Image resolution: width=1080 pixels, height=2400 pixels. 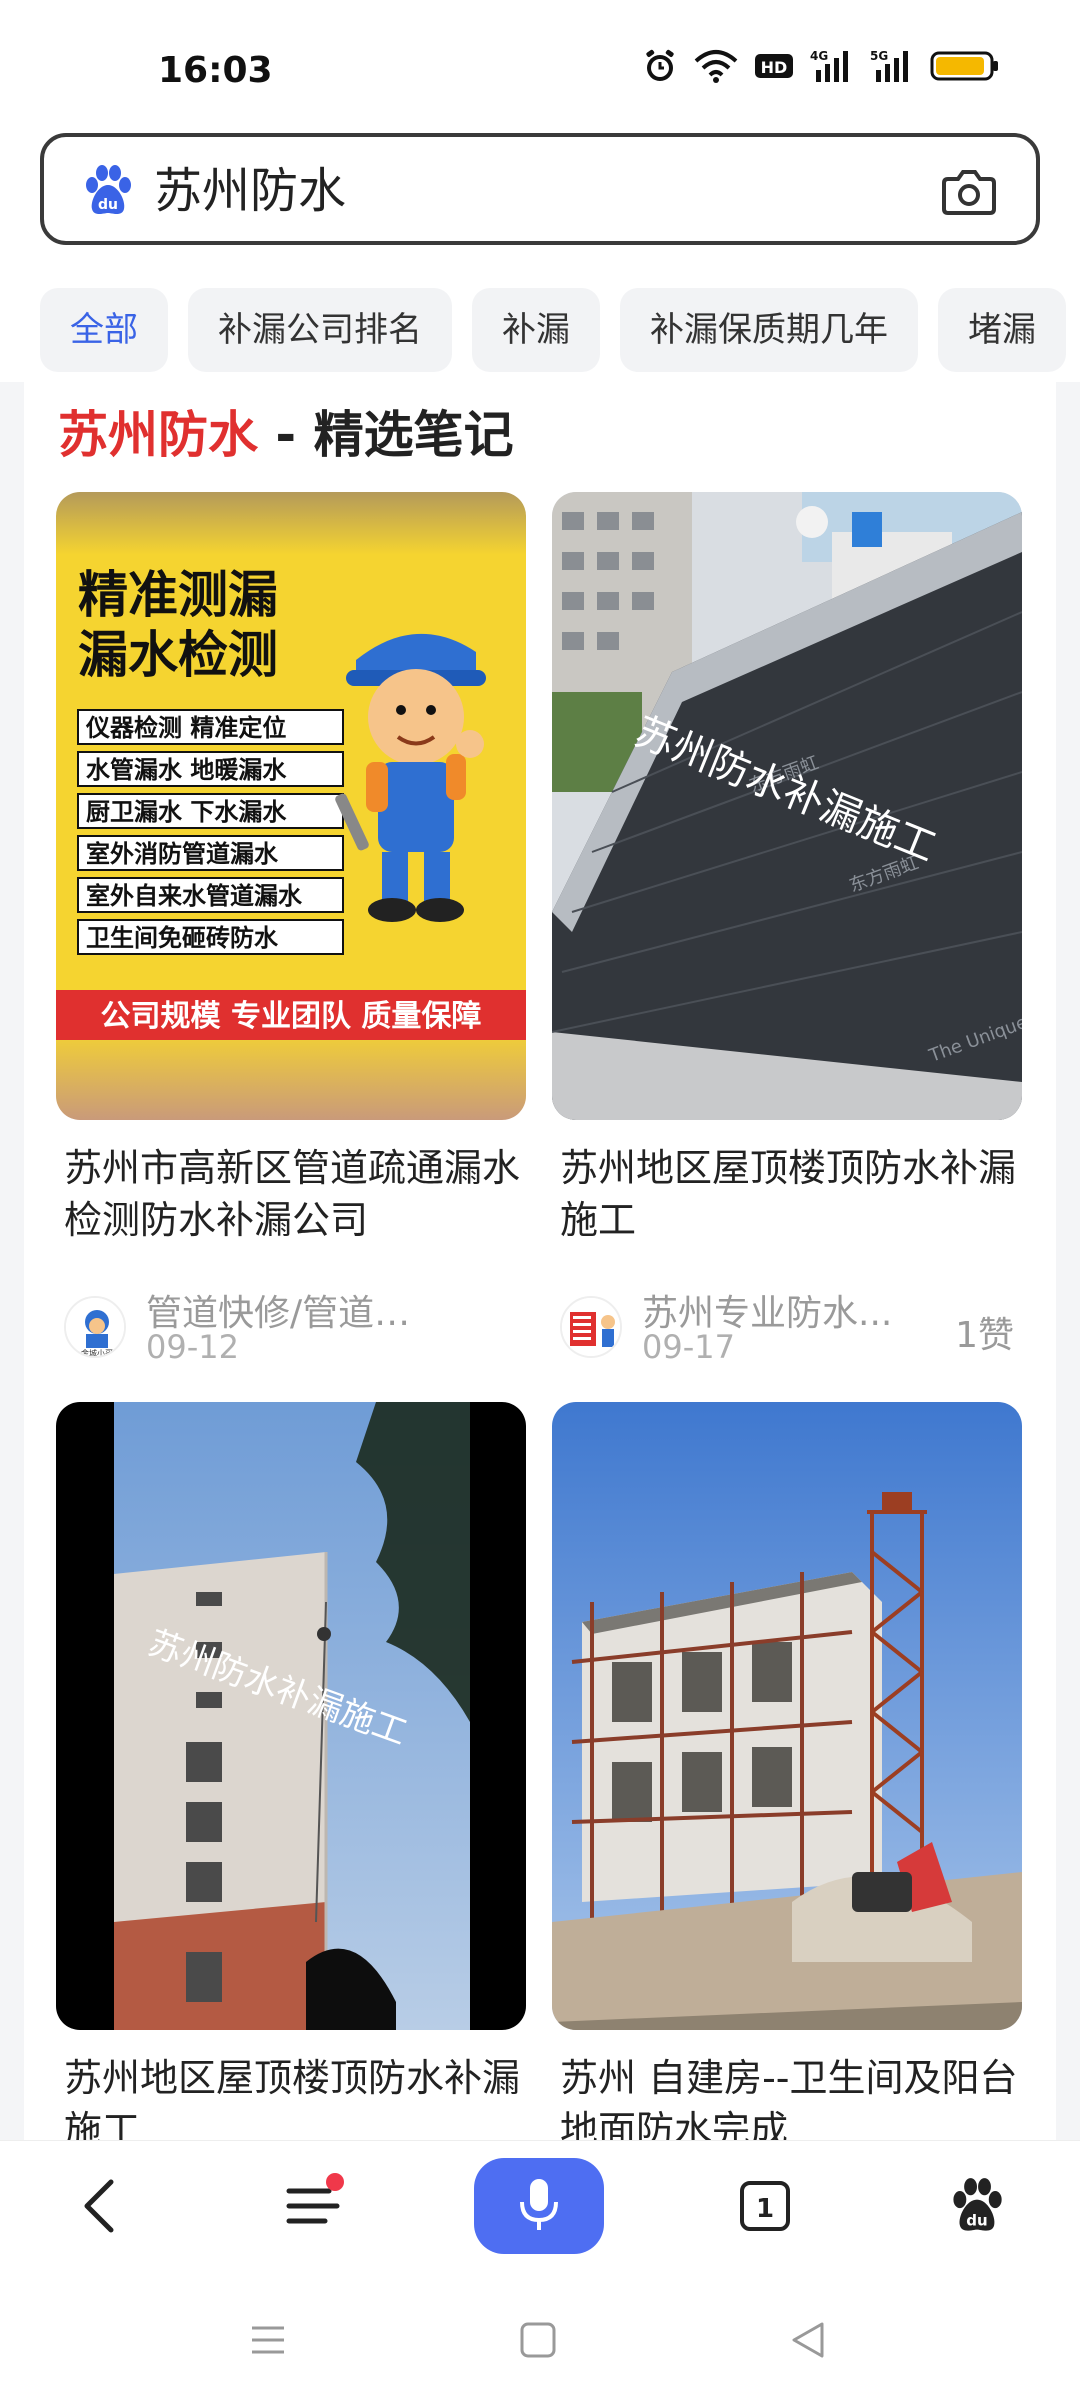 What do you see at coordinates (313, 2206) in the screenshot?
I see `menu-icon` at bounding box center [313, 2206].